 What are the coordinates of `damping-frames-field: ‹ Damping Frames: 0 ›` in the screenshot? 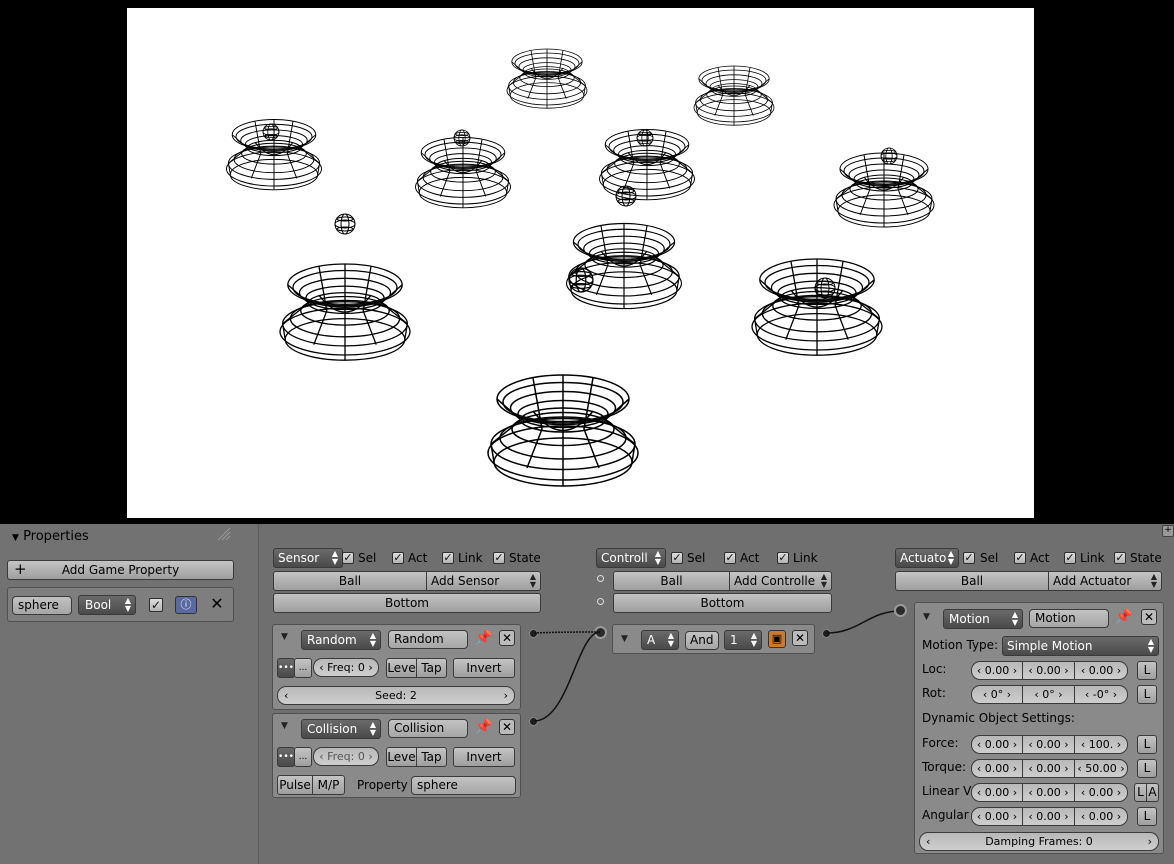 It's located at (1039, 841).